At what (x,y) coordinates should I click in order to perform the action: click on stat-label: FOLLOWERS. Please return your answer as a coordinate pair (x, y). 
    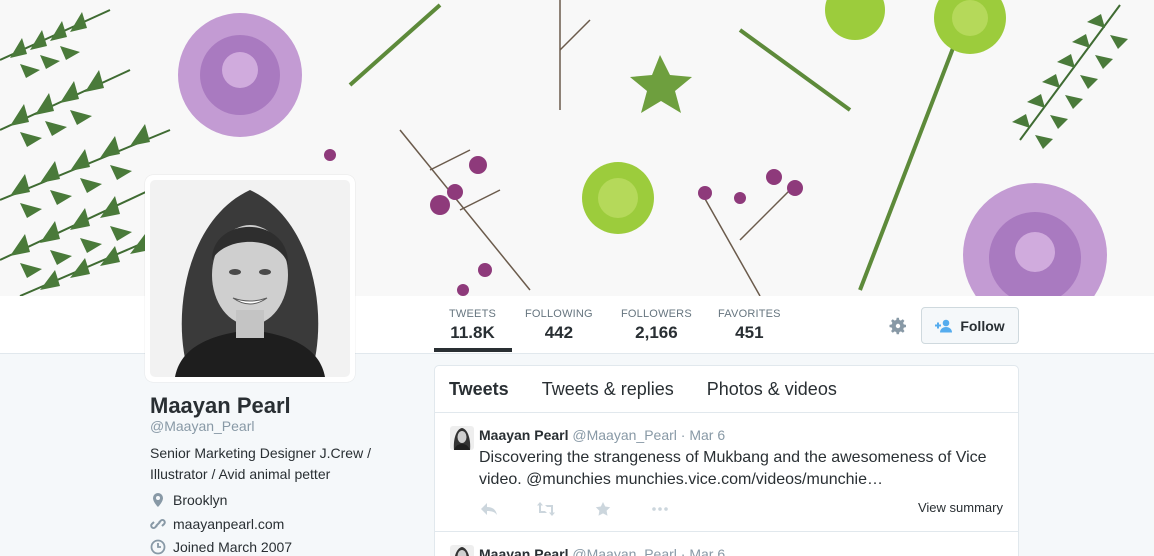
    Looking at the image, I should click on (656, 314).